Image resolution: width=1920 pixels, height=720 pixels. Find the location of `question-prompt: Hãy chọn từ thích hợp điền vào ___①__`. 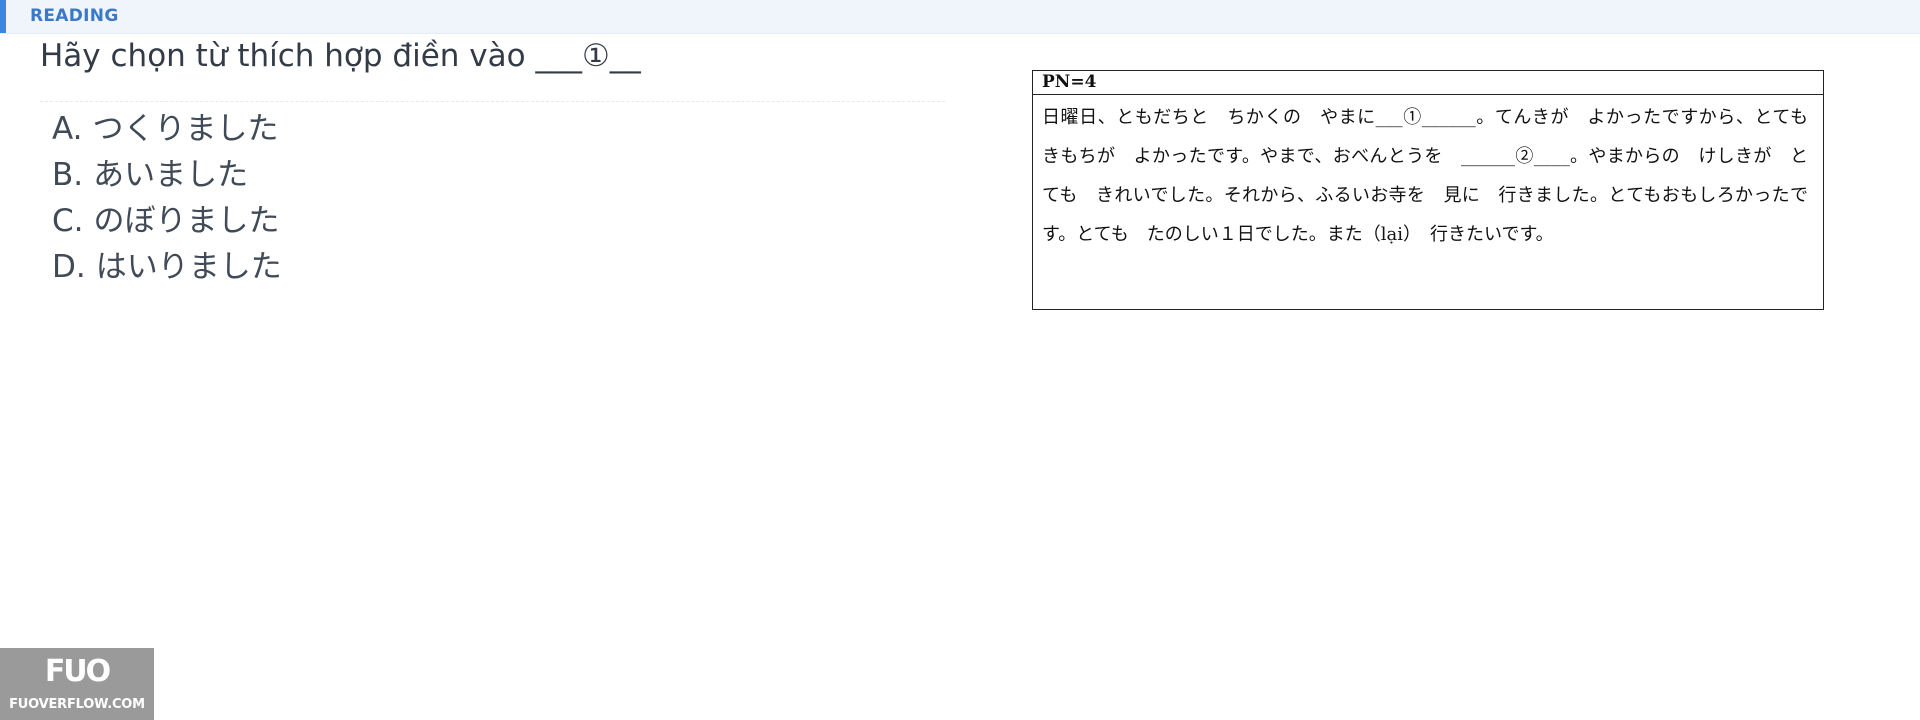

question-prompt: Hãy chọn từ thích hợp điền vào ___①__ is located at coordinates (340, 56).